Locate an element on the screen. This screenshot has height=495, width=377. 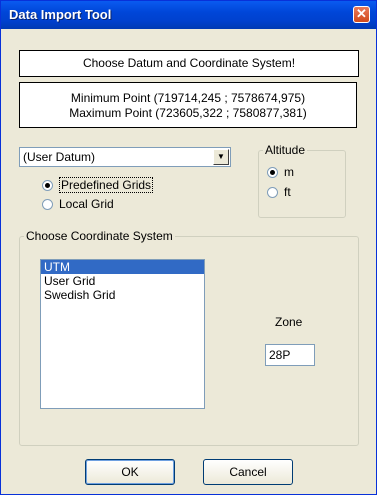
radio-local-grid: Local Grid is located at coordinates (78, 204).